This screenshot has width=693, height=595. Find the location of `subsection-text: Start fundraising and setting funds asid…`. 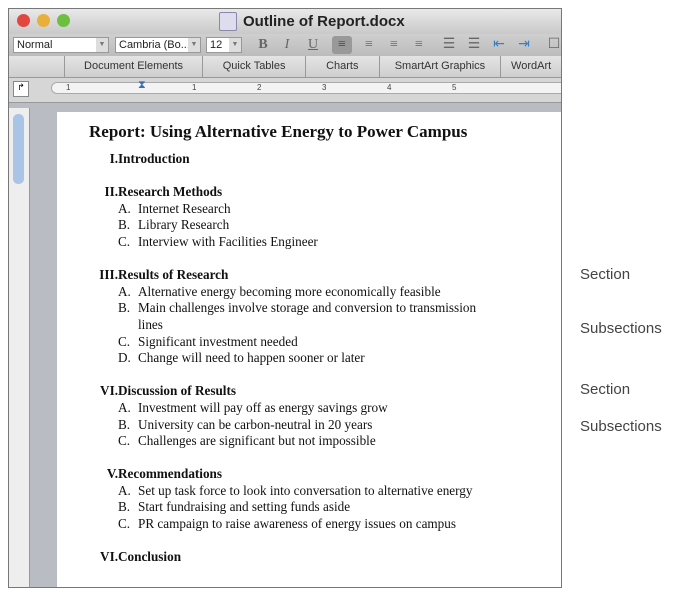

subsection-text: Start fundraising and setting funds asid… is located at coordinates (244, 507).